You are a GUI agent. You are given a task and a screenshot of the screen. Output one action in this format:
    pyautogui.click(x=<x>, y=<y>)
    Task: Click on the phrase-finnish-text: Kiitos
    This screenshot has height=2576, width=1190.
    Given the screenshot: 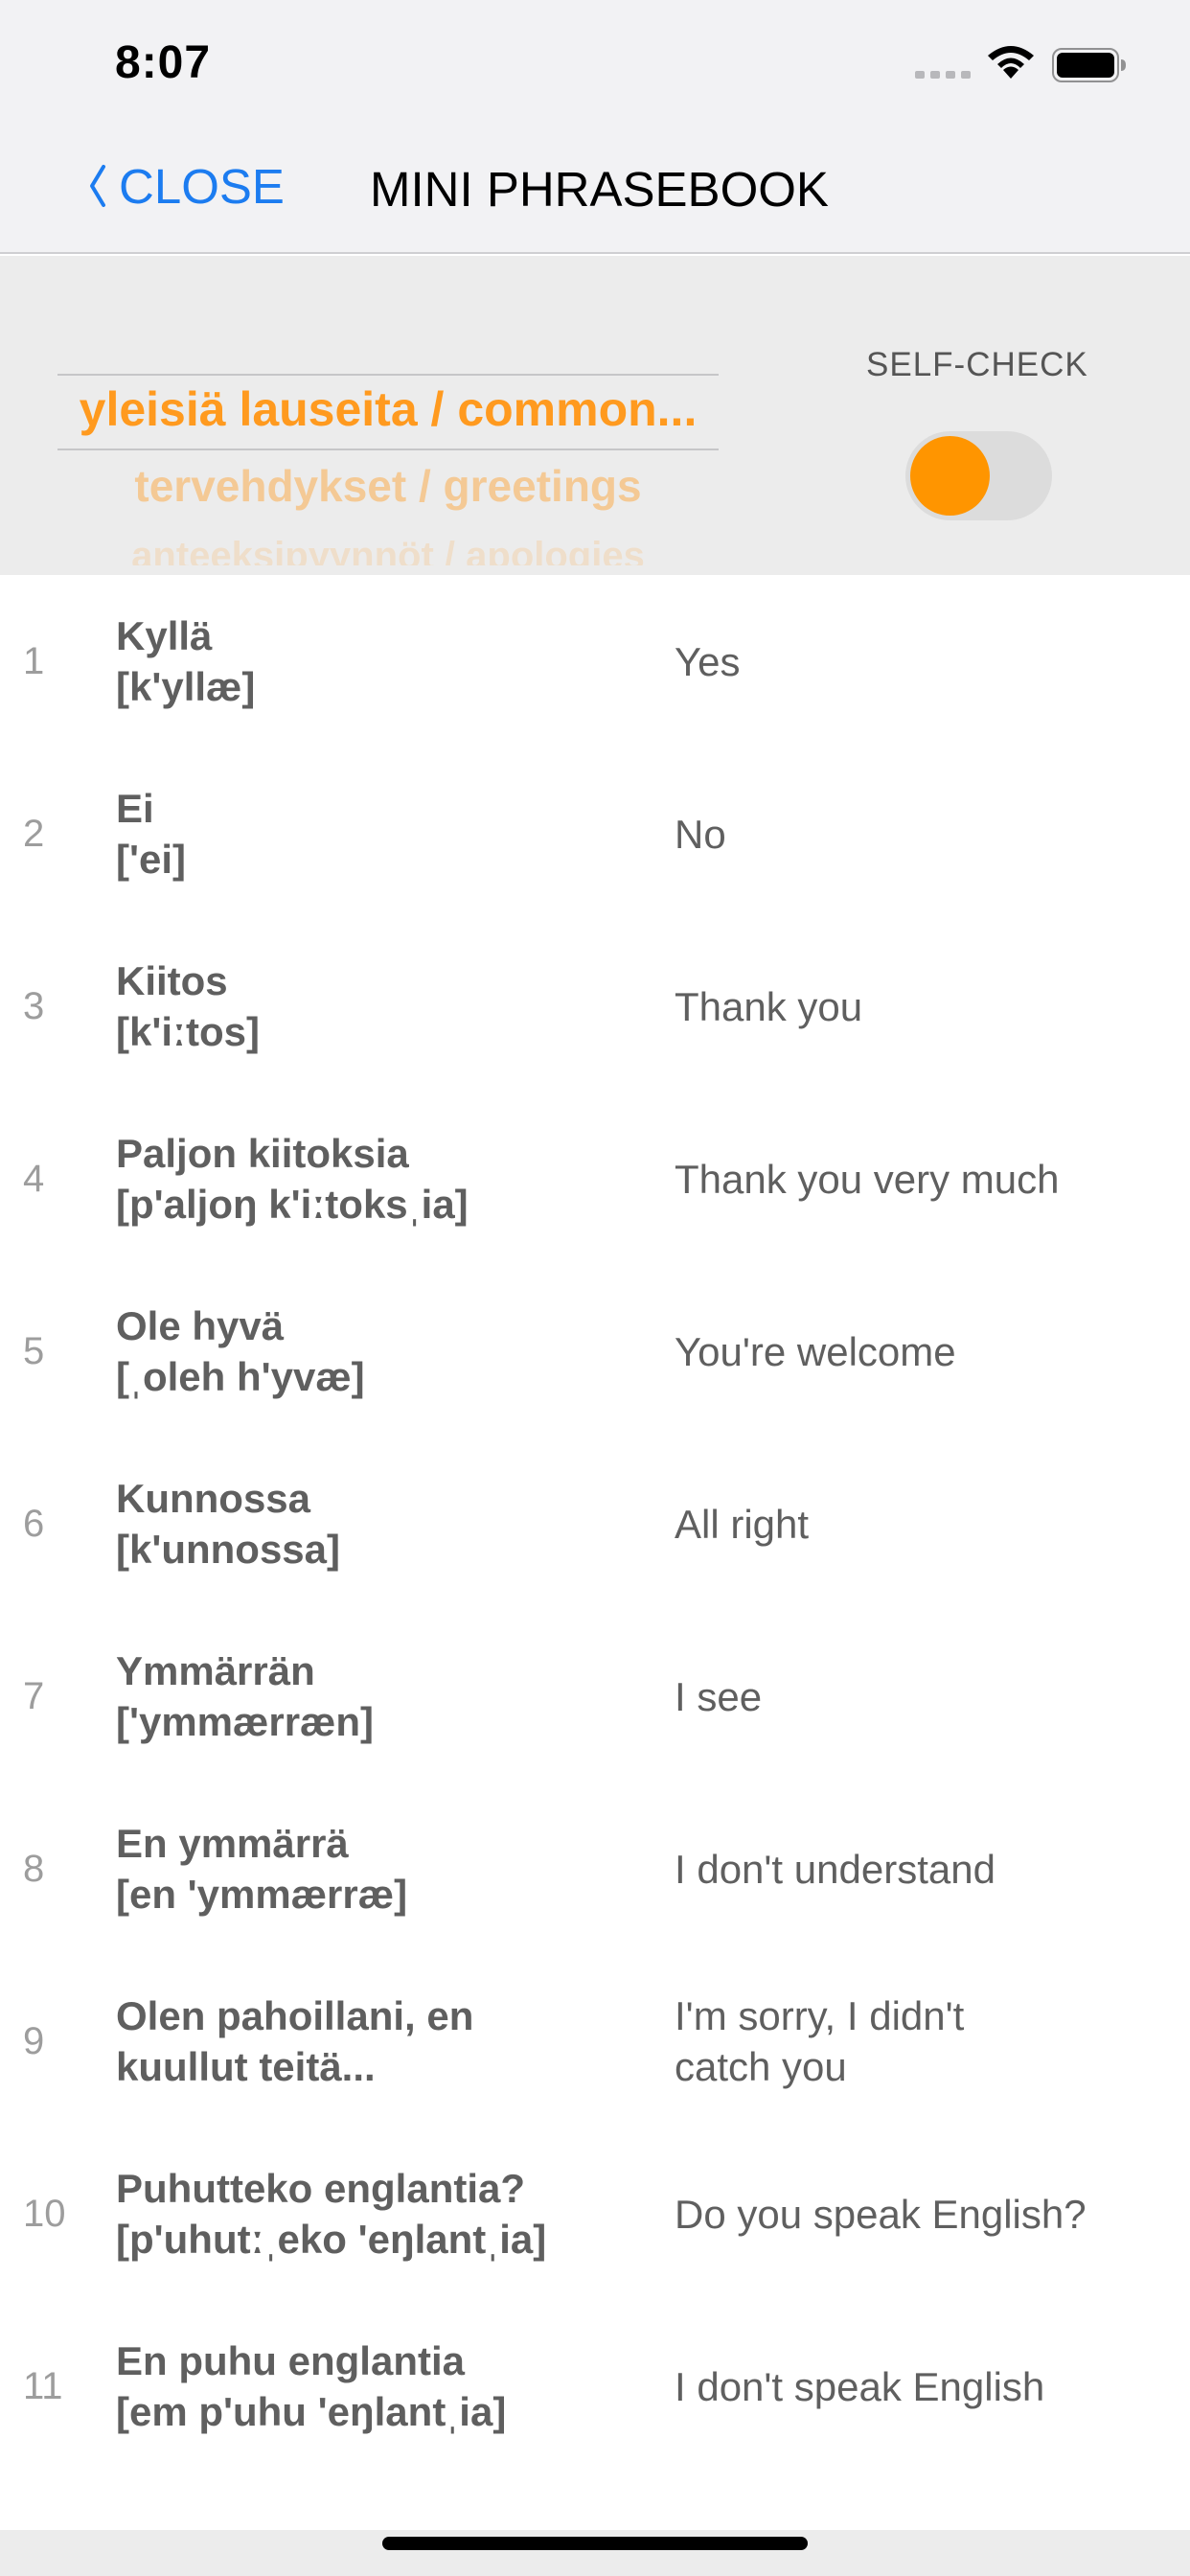 What is the action you would take?
    pyautogui.click(x=172, y=980)
    